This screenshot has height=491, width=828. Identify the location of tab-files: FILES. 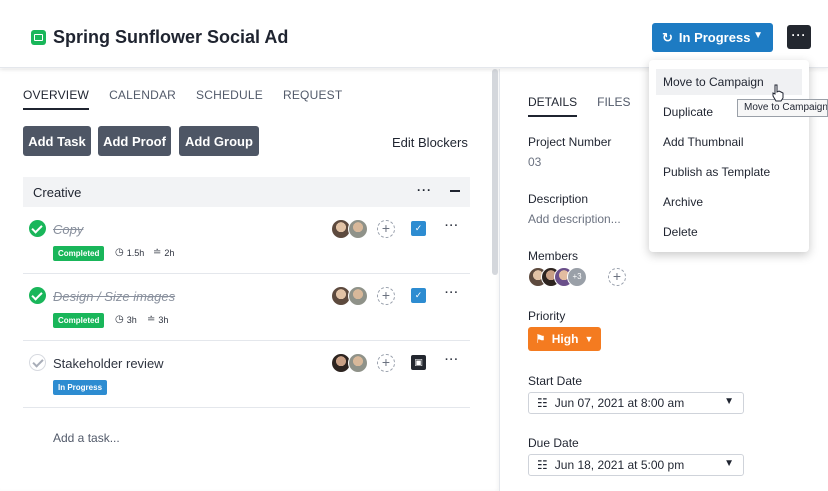
(613, 106).